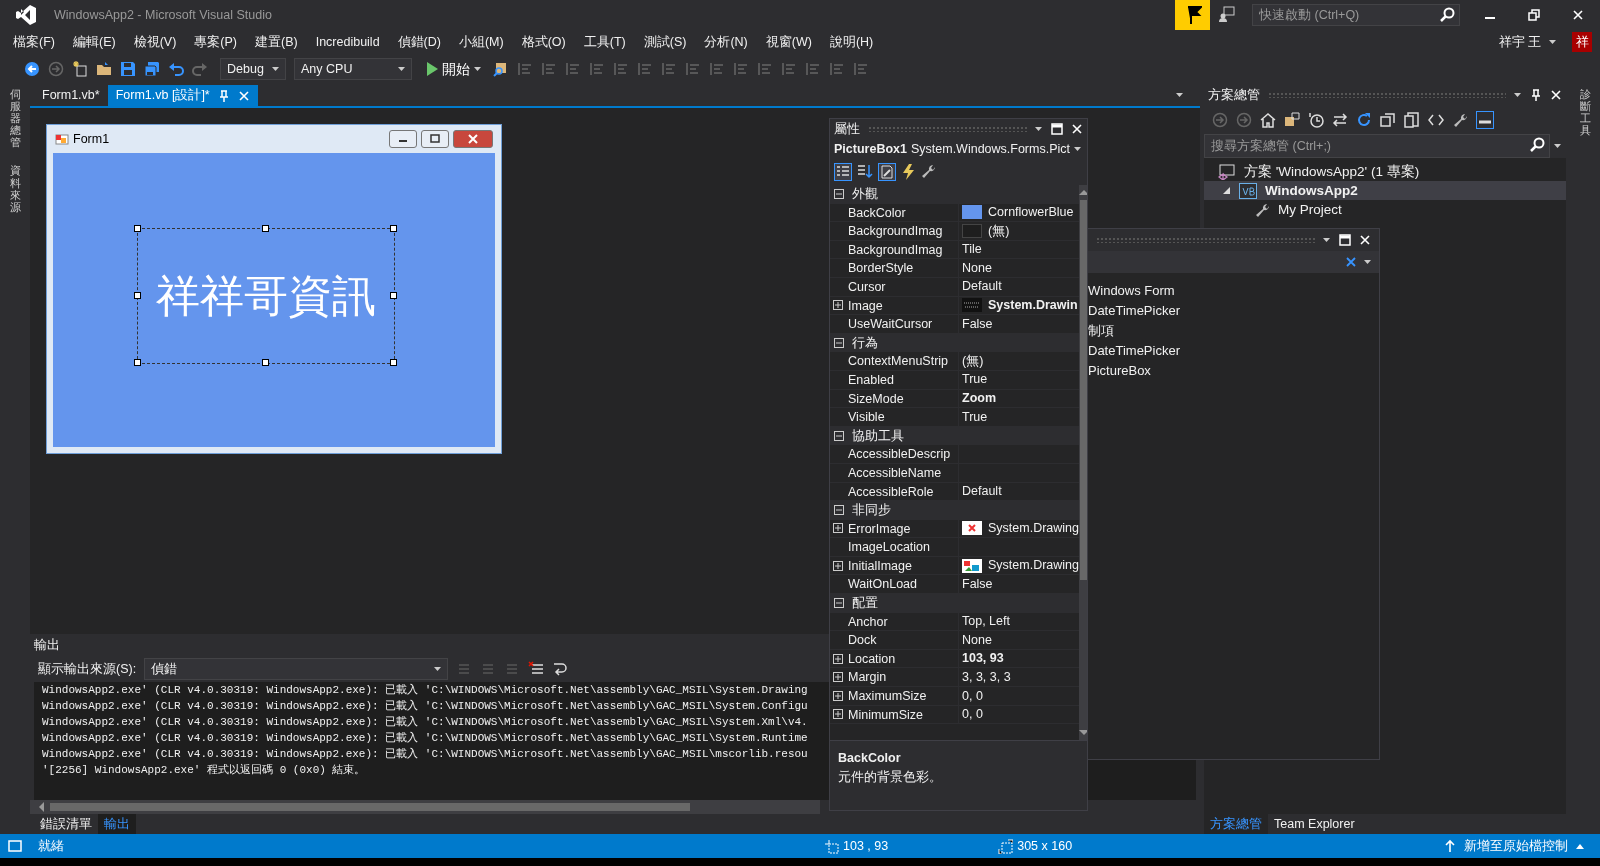 The width and height of the screenshot is (1600, 866). Describe the element at coordinates (977, 268) in the screenshot. I see `property-value: None` at that location.